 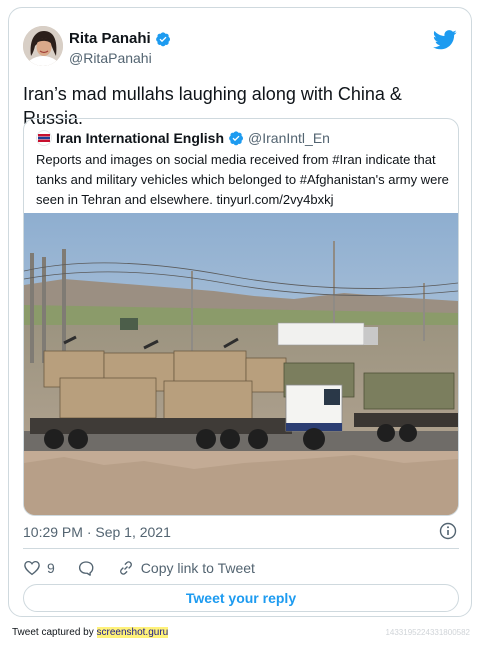 What do you see at coordinates (110, 38) in the screenshot?
I see `author-name-text: Rita Panahi` at bounding box center [110, 38].